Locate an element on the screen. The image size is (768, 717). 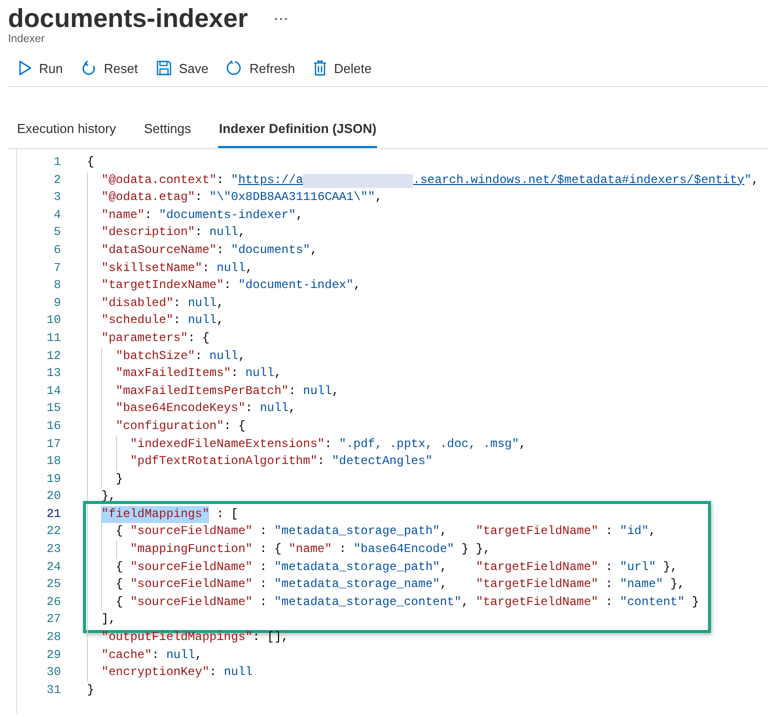
line-number: 7 is located at coordinates (56, 268).